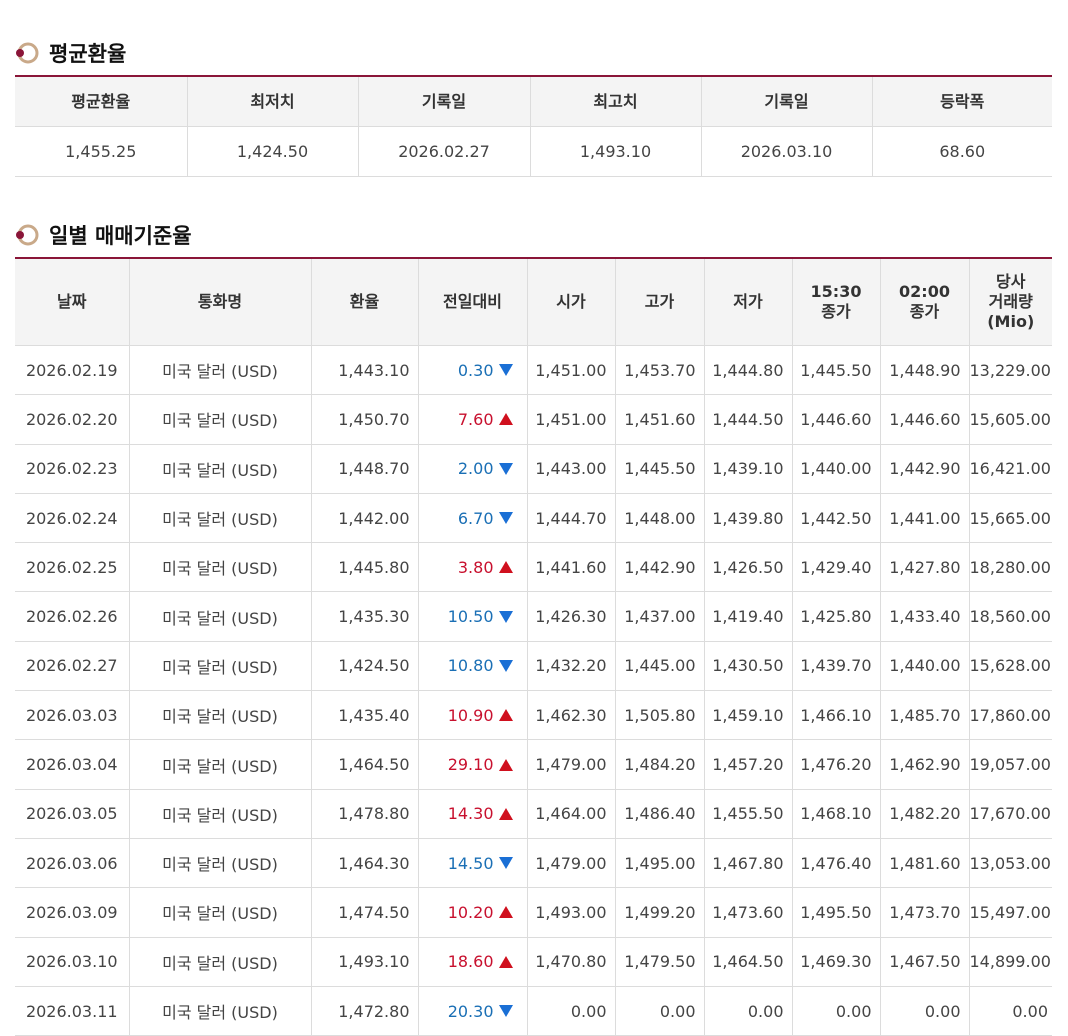 The image size is (1068, 1036). I want to click on cell-open: 1,493.00, so click(571, 912).